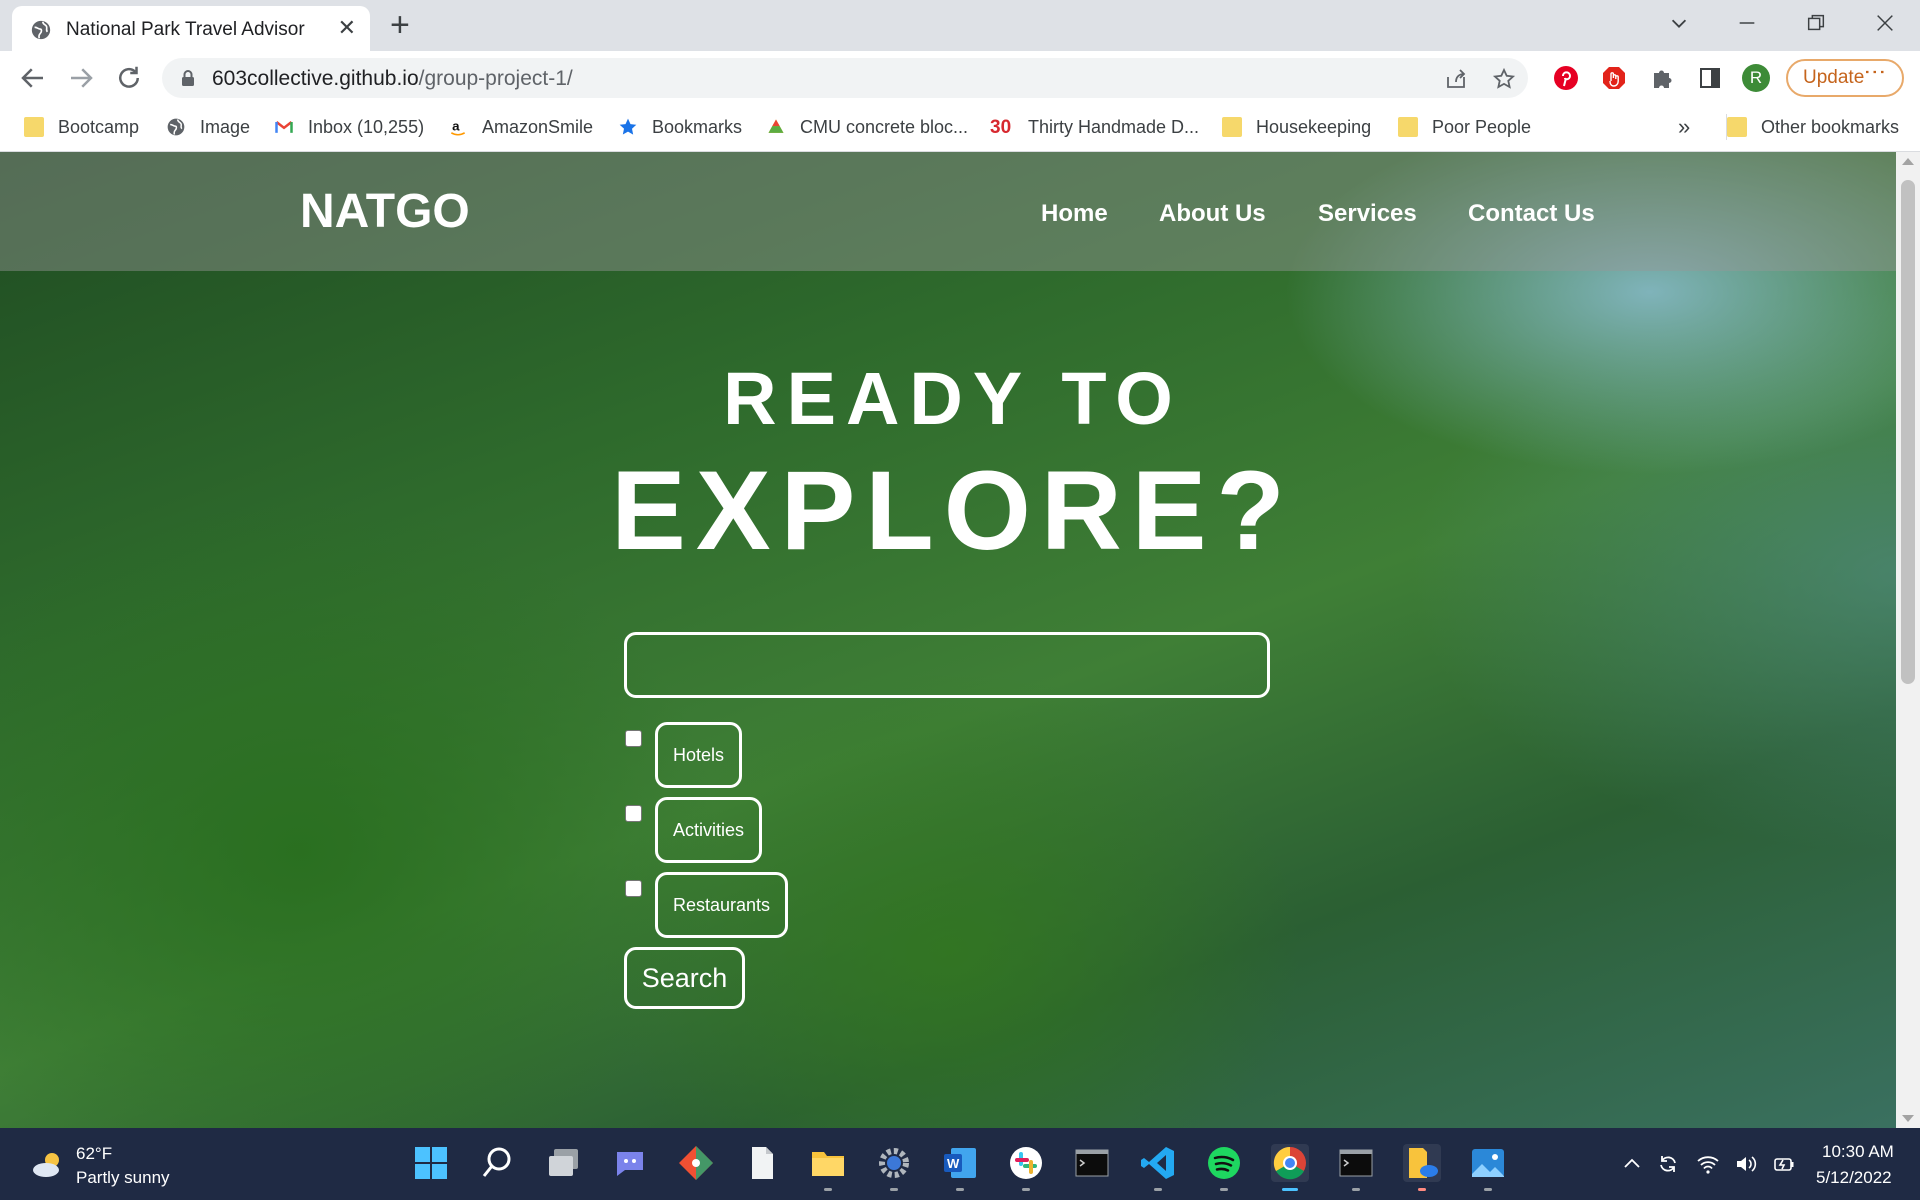  What do you see at coordinates (456, 125) in the screenshot?
I see `svg-text: a` at bounding box center [456, 125].